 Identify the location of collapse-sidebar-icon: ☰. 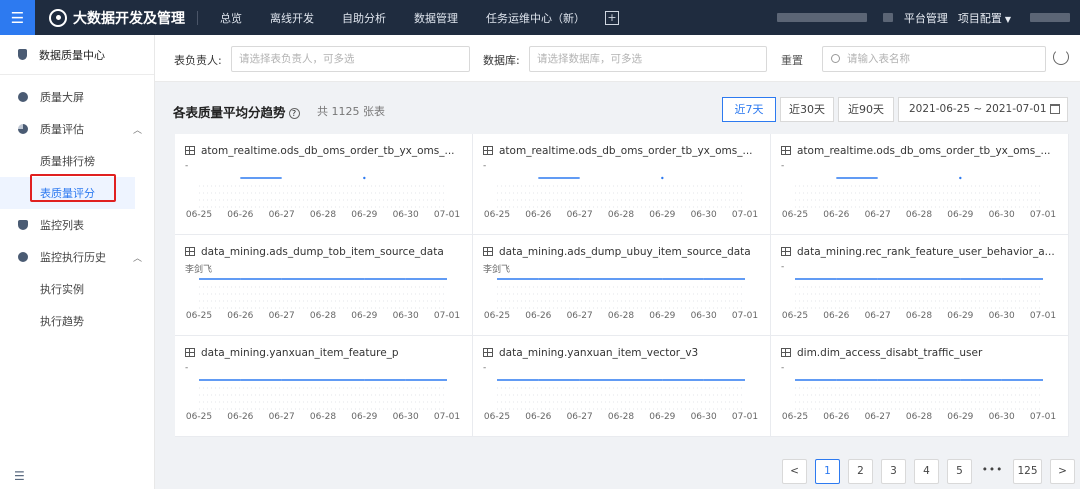
(19, 476).